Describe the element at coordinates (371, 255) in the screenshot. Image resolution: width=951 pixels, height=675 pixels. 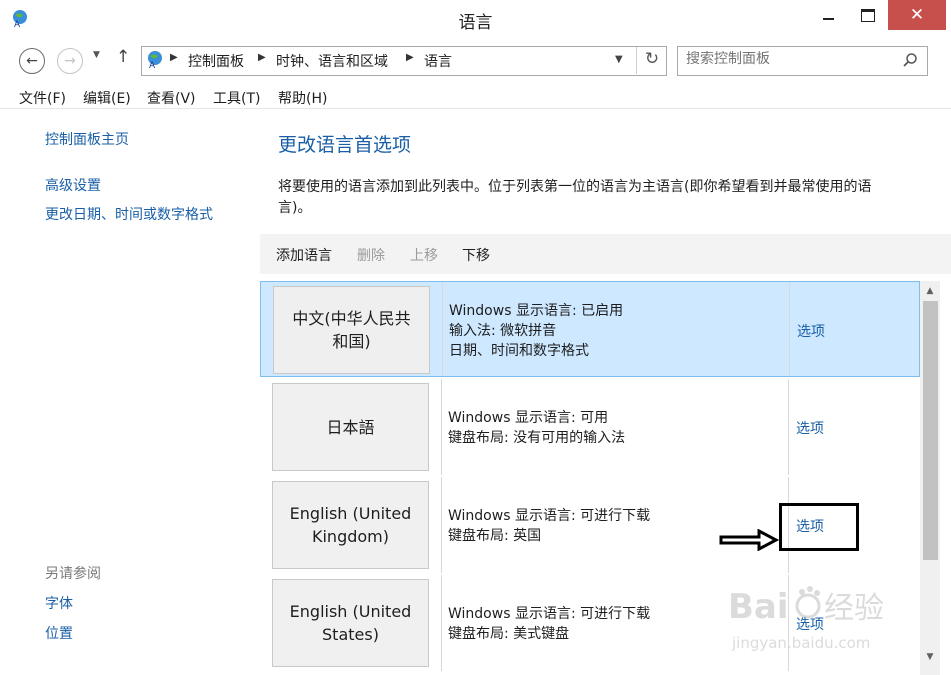
I see `remove-button: 删除` at that location.